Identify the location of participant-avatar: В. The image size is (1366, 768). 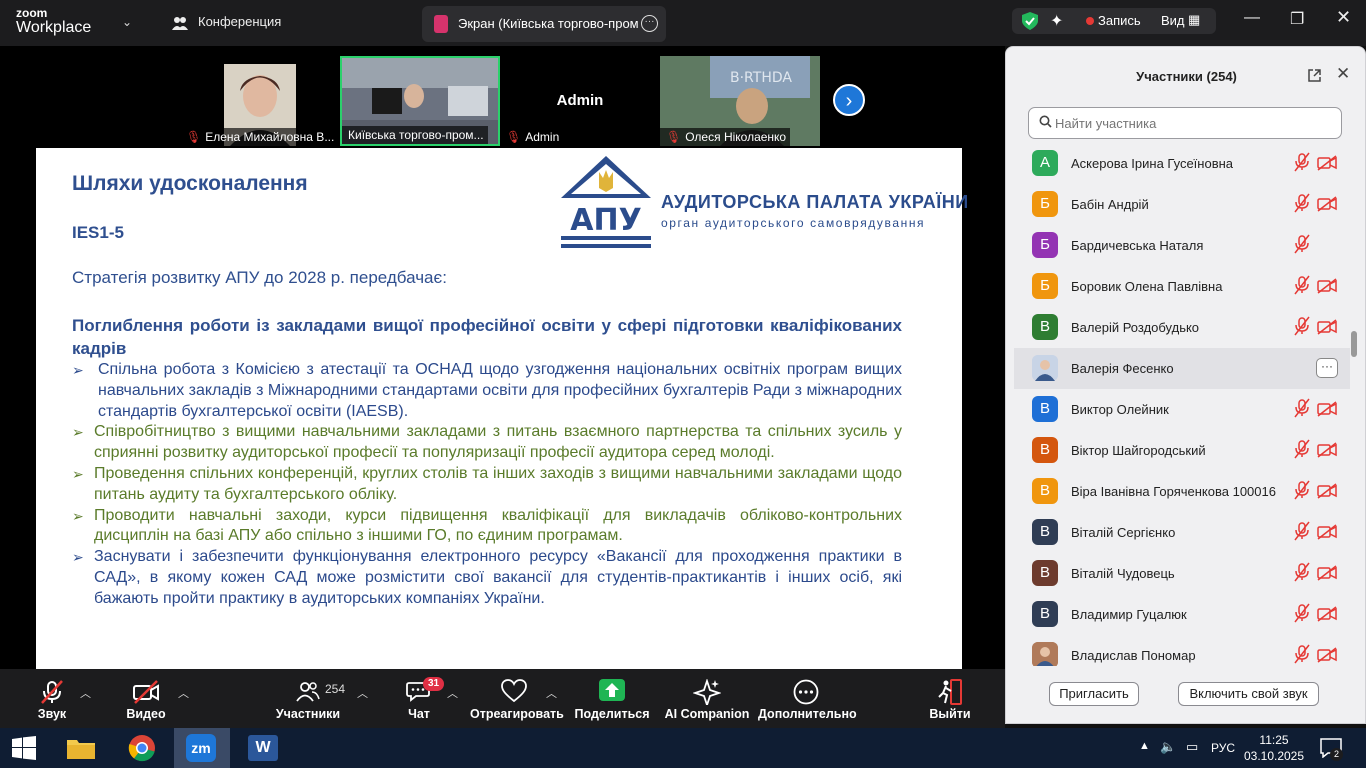
(1045, 491).